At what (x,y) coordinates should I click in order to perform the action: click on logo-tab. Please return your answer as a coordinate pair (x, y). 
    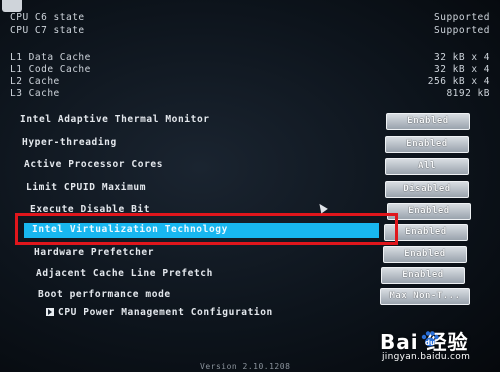
    Looking at the image, I should click on (12, 6).